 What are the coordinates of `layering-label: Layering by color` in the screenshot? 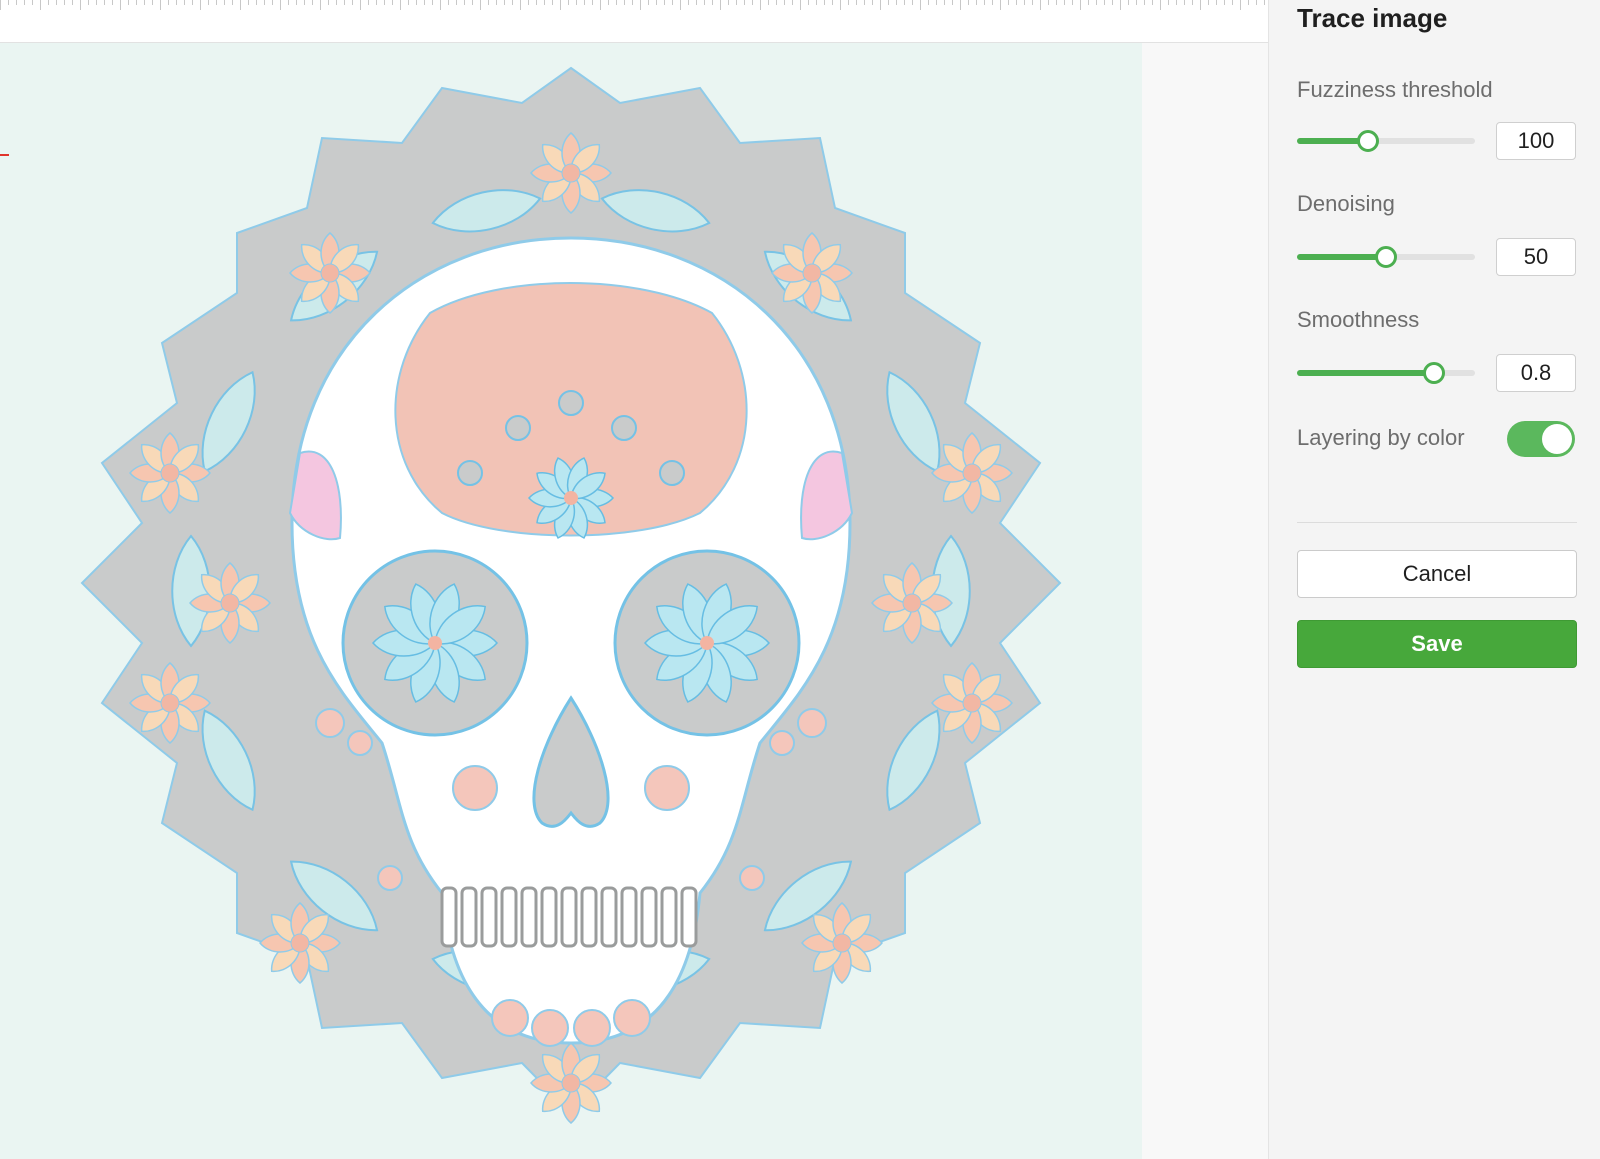 It's located at (1381, 437).